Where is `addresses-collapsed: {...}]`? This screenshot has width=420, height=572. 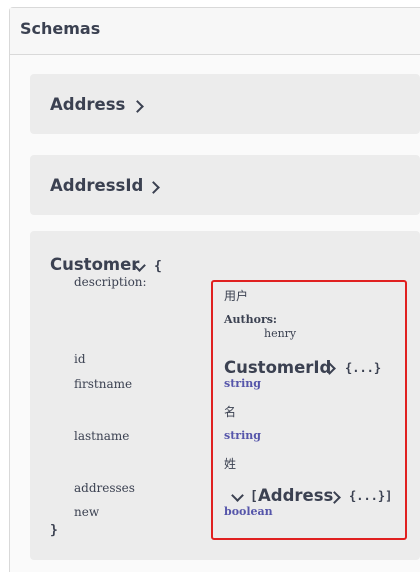
addresses-collapsed: {...}] is located at coordinates (370, 496).